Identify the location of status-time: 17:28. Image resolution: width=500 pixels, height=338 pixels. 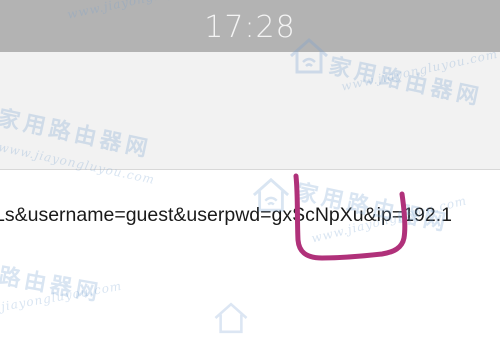
(250, 27).